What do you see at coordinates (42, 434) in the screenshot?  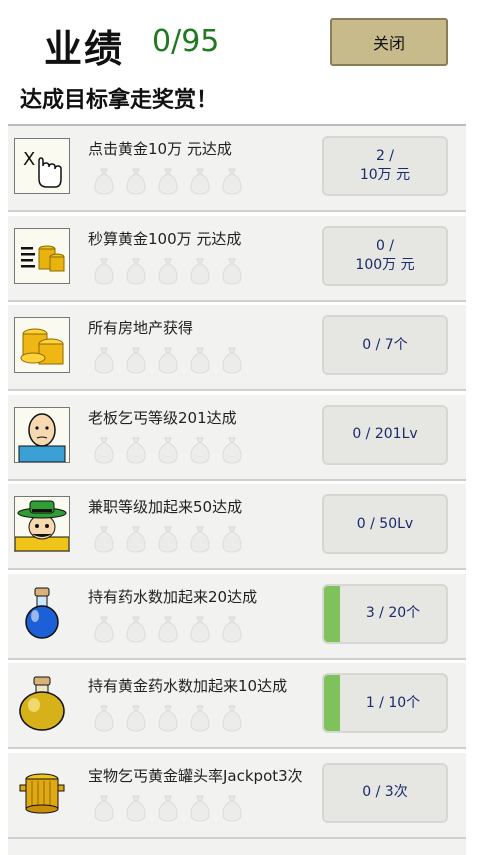 I see `bald-man-icon` at bounding box center [42, 434].